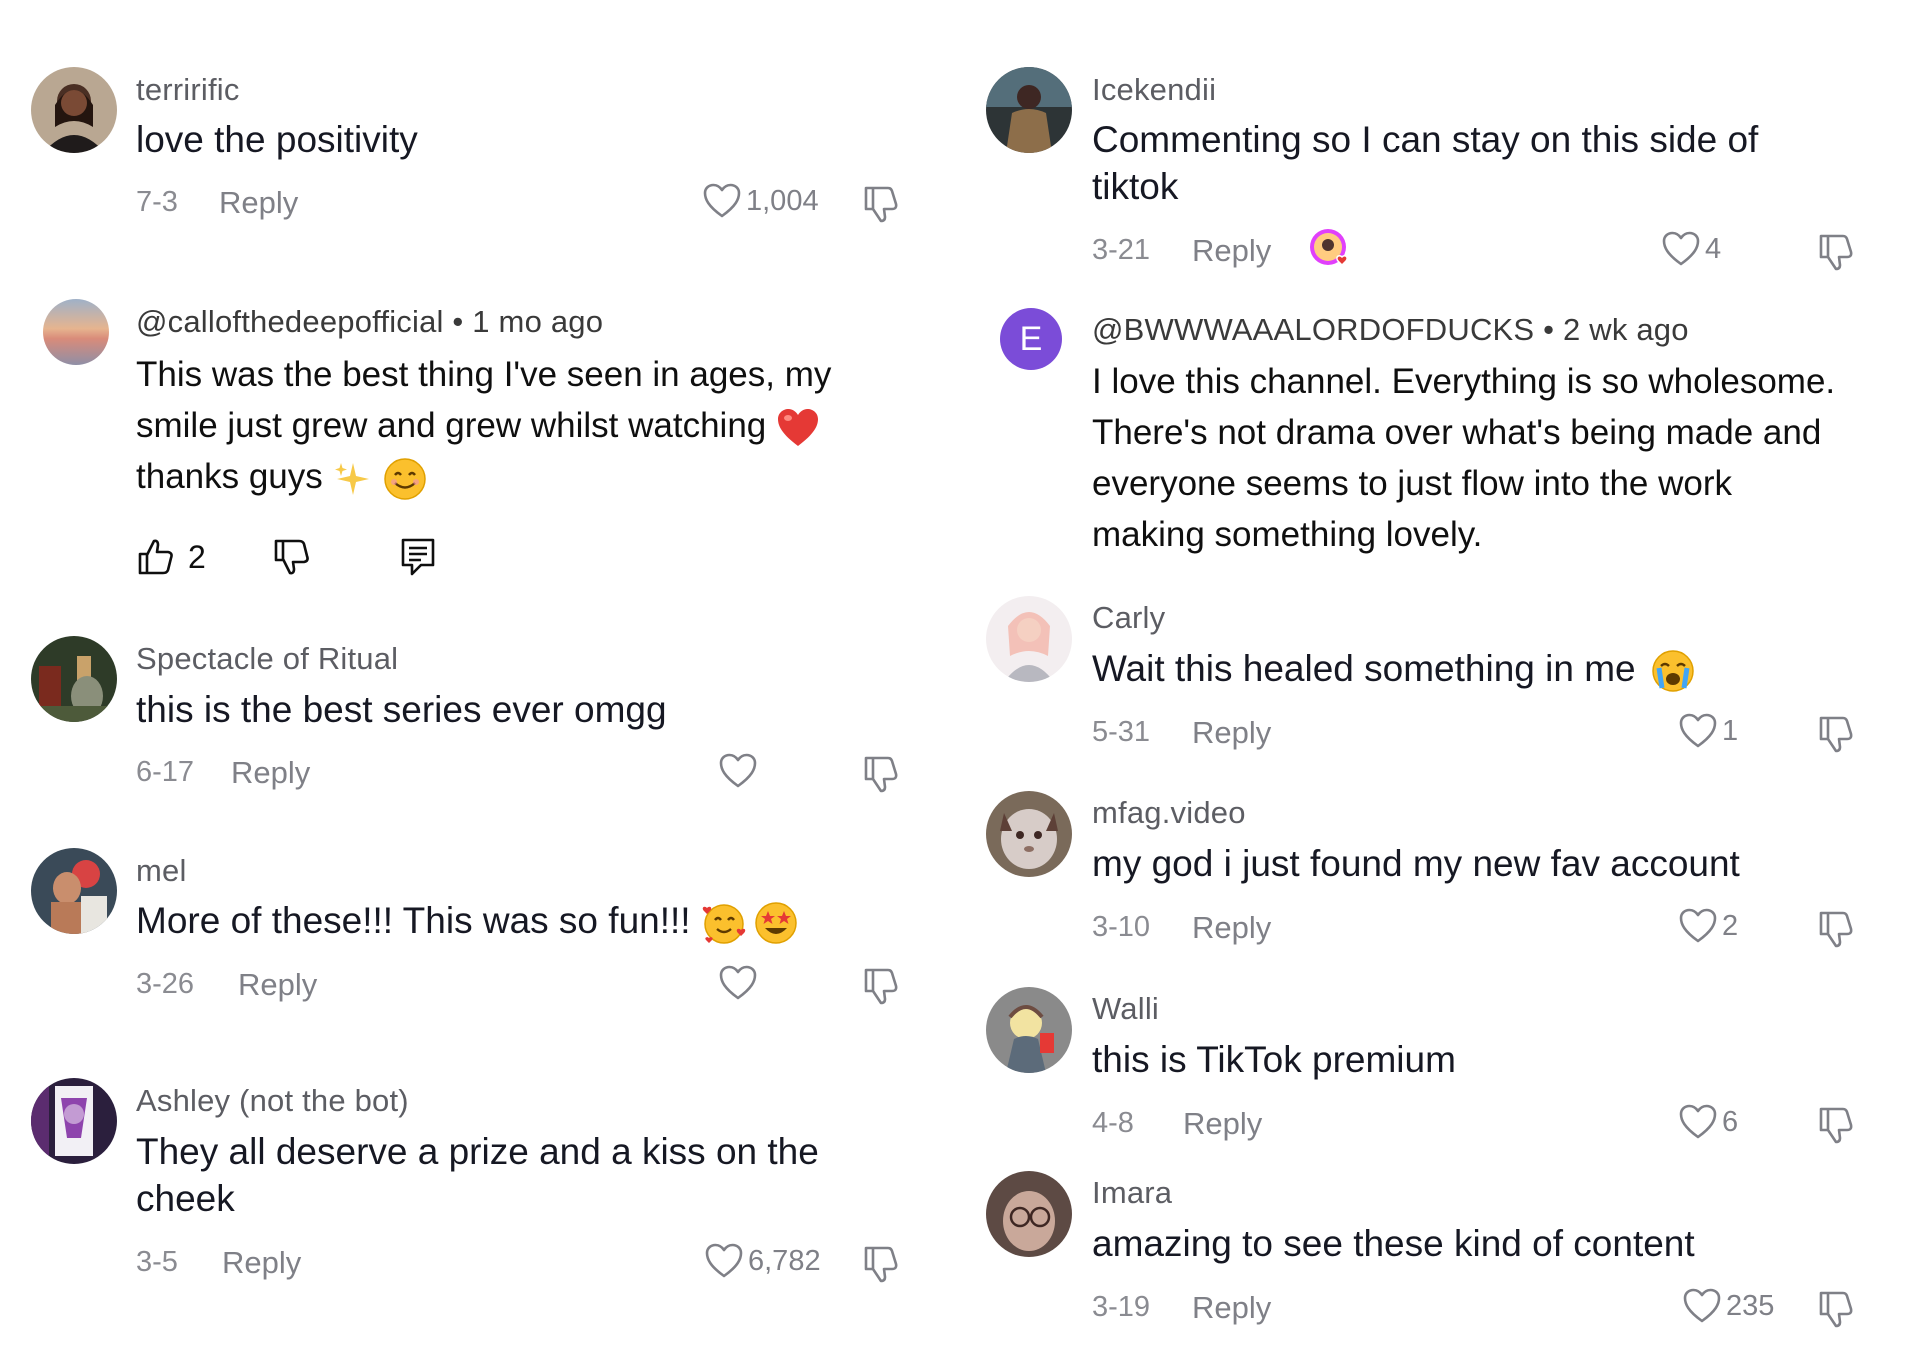 Image resolution: width=1920 pixels, height=1367 pixels. I want to click on comment-date: 3-10, so click(1121, 927).